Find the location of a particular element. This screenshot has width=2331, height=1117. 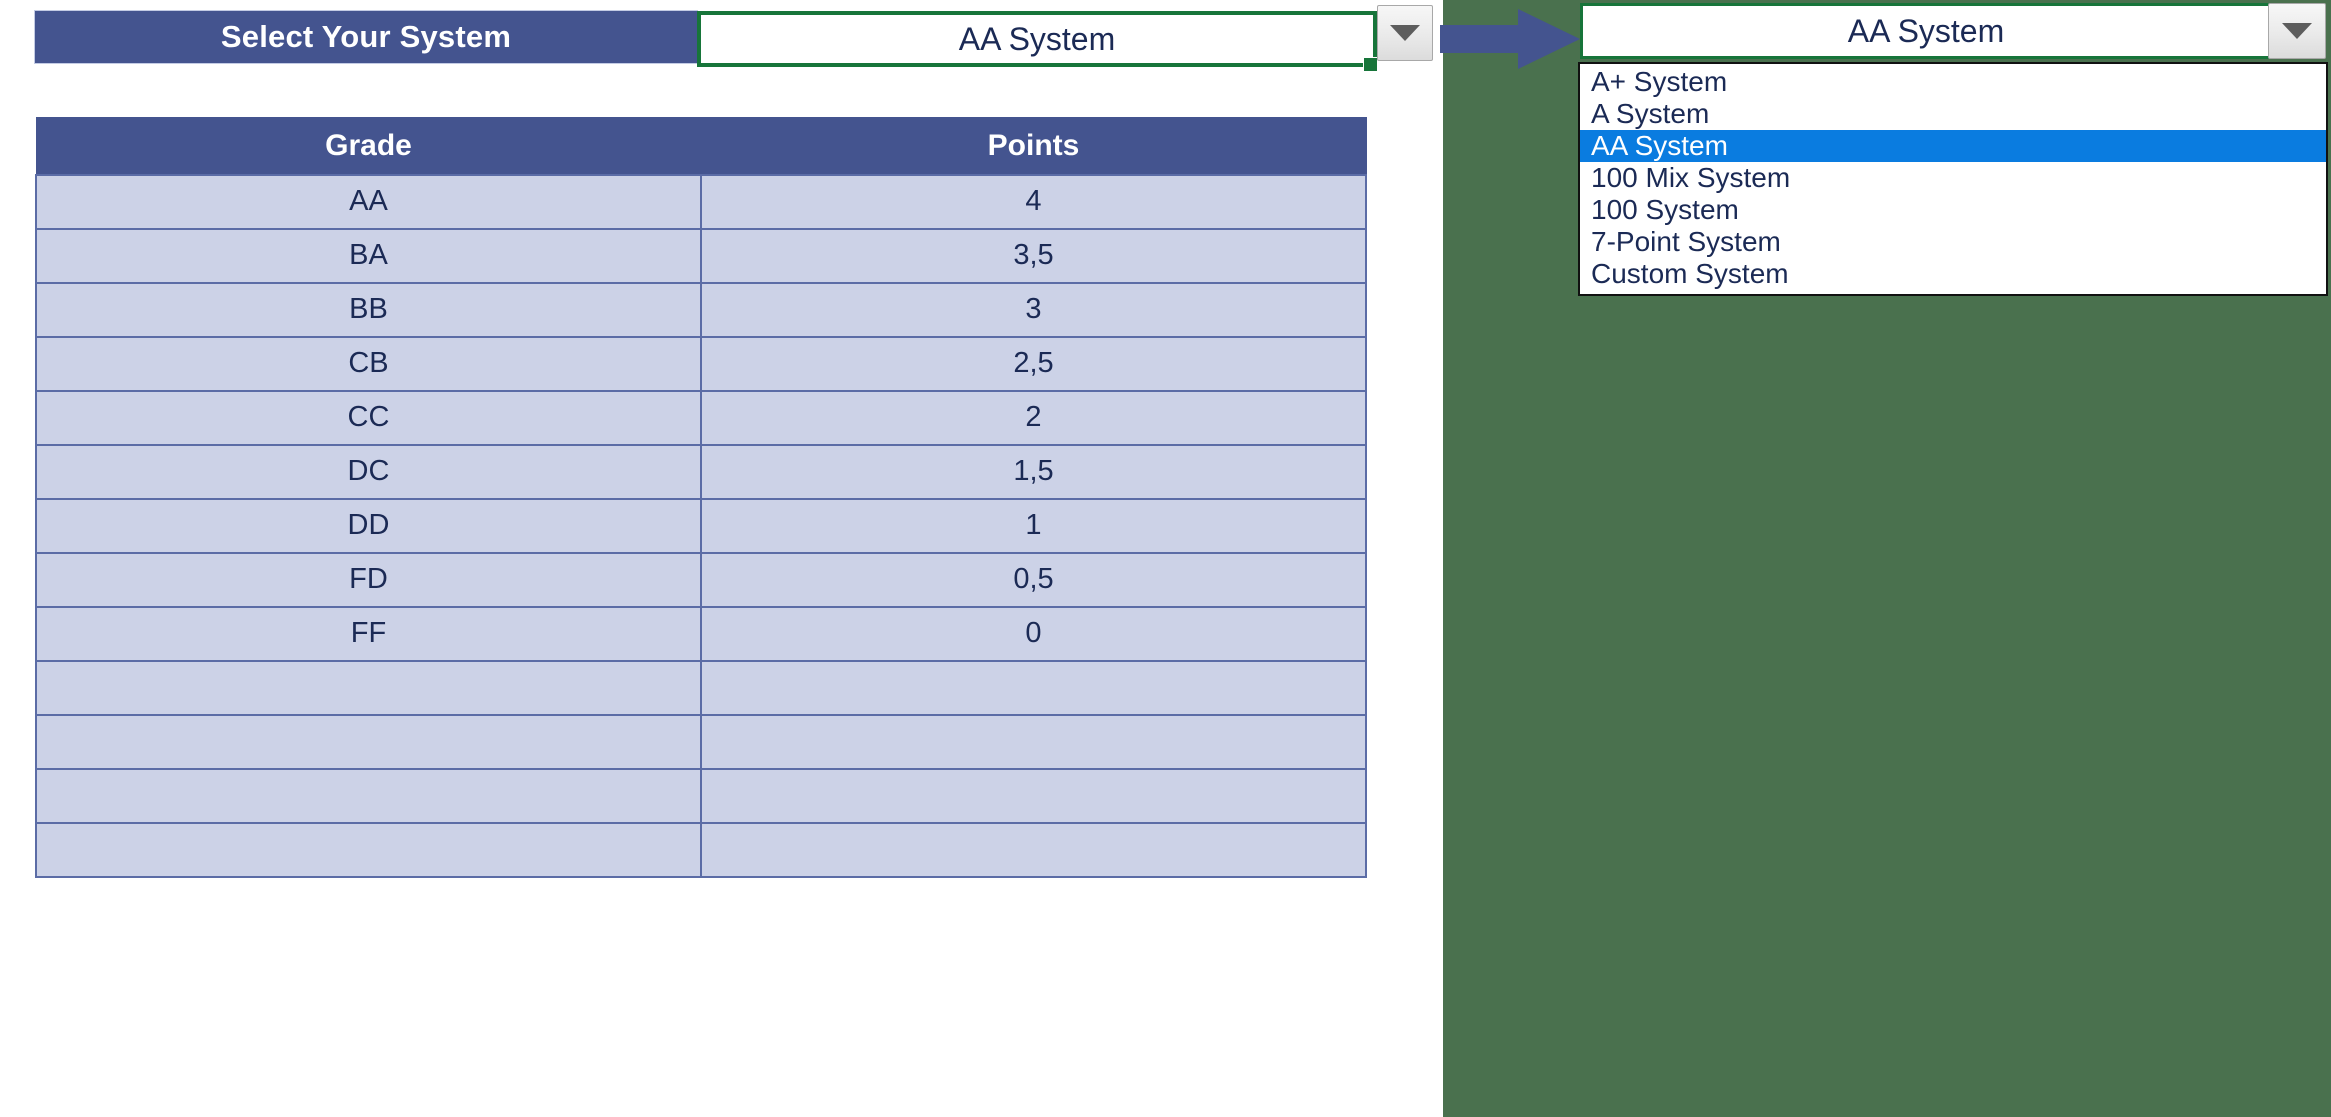

dropdown-option: Custom System is located at coordinates (1953, 274).